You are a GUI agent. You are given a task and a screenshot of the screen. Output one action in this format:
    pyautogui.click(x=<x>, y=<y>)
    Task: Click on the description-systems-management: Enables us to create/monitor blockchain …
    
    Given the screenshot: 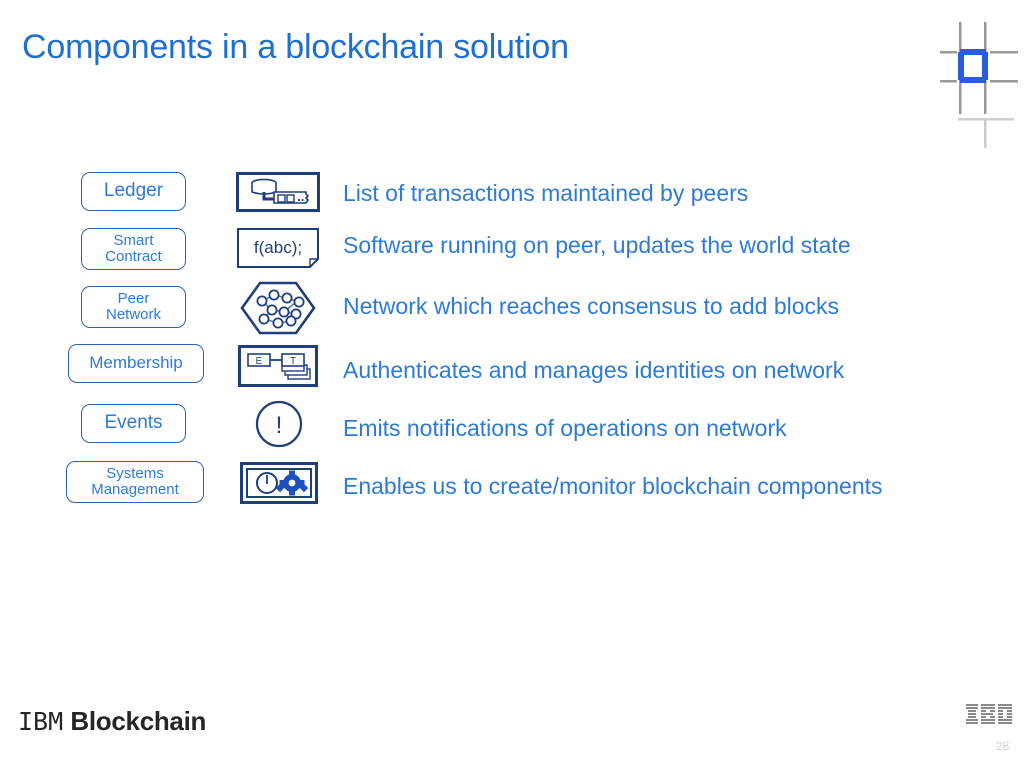 What is the action you would take?
    pyautogui.click(x=613, y=486)
    